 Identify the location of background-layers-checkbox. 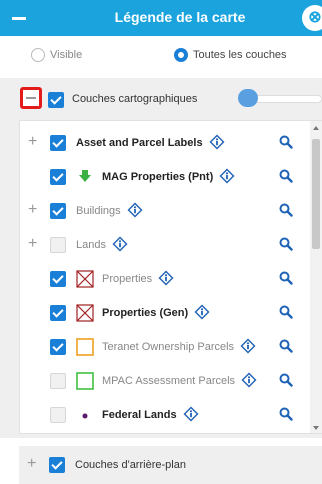
(57, 465).